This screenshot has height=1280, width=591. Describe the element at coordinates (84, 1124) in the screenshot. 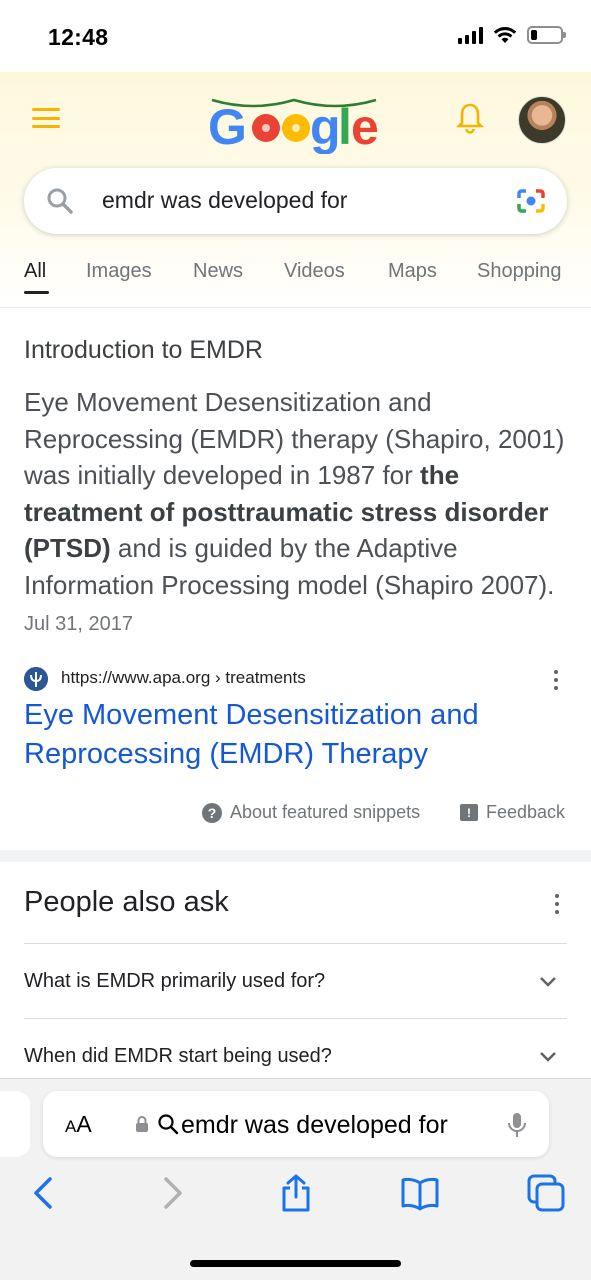

I see `aa-big: A` at that location.